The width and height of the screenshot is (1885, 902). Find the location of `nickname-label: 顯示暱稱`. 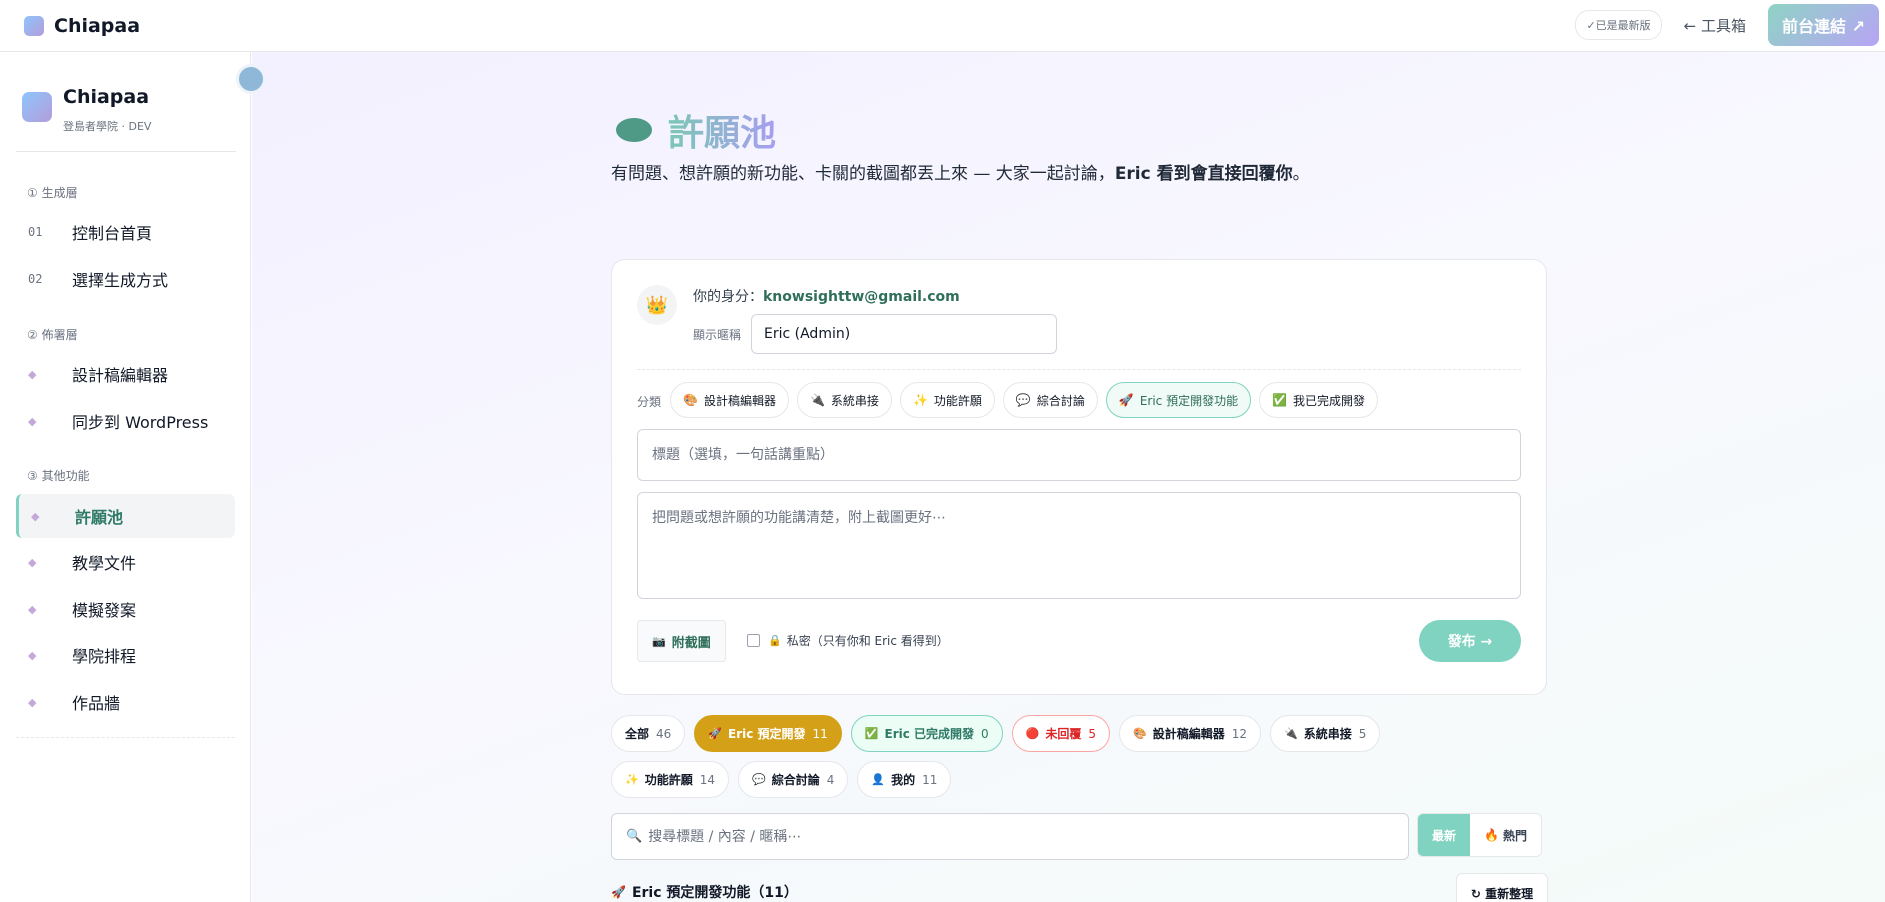

nickname-label: 顯示暱稱 is located at coordinates (717, 335).